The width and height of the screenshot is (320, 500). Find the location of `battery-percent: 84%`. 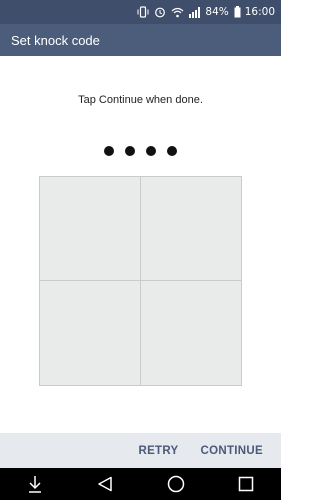

battery-percent: 84% is located at coordinates (217, 12).